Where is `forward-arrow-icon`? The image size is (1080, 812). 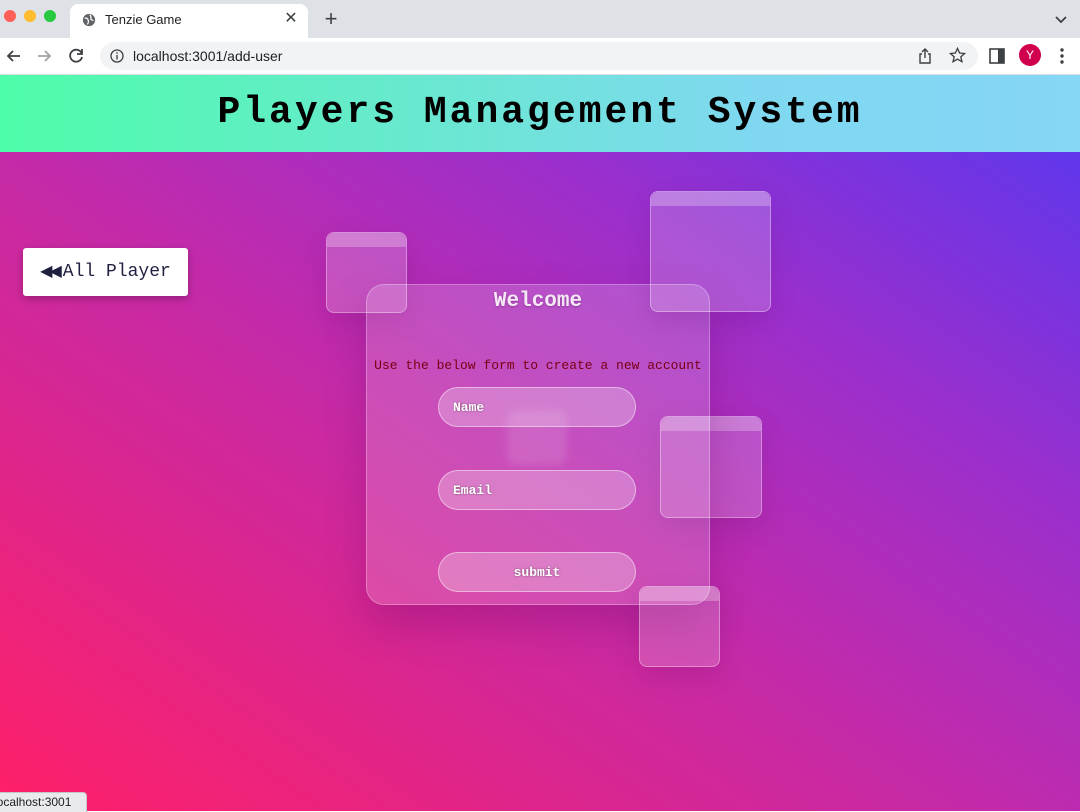
forward-arrow-icon is located at coordinates (44, 56).